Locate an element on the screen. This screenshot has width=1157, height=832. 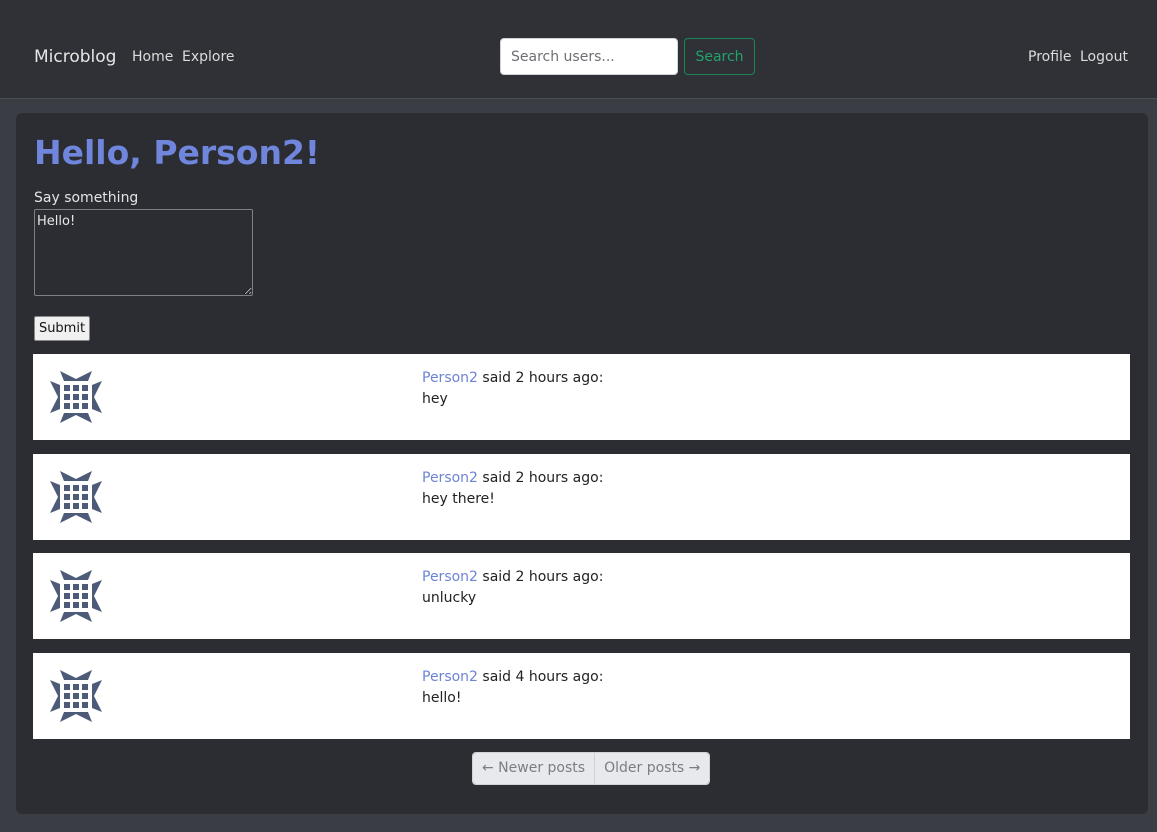
post-body: hey is located at coordinates (435, 399).